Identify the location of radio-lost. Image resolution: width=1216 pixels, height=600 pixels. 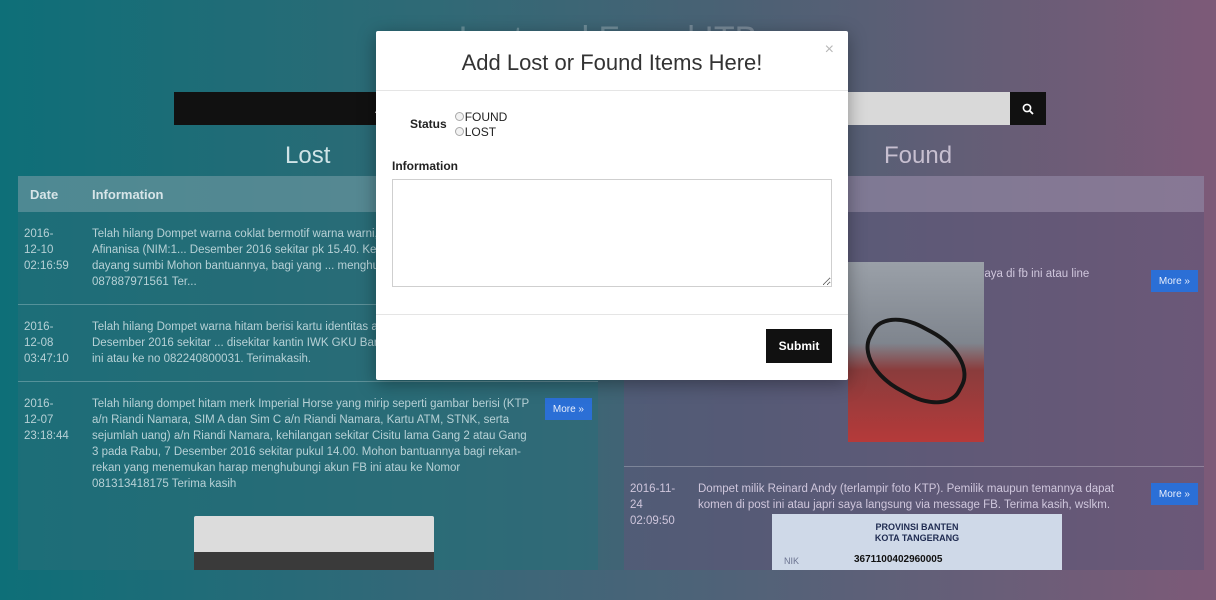
(459, 131).